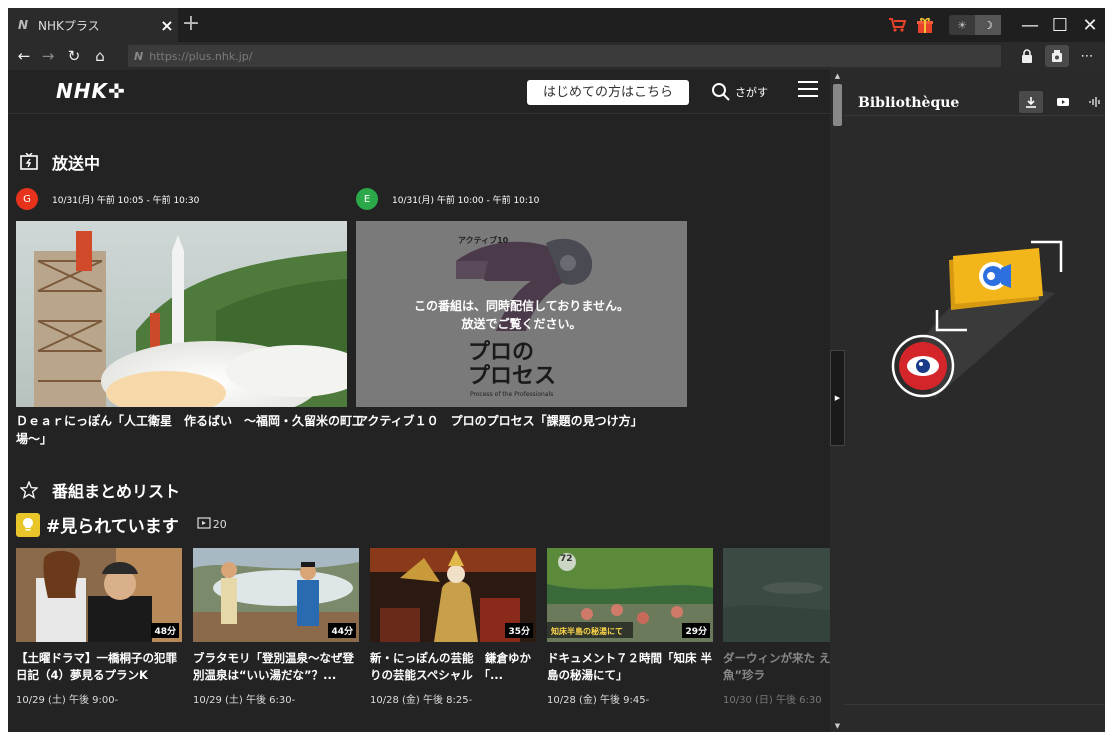 Image resolution: width=1105 pixels, height=740 pixels. What do you see at coordinates (342, 630) in the screenshot?
I see `duration-badge: 44分` at bounding box center [342, 630].